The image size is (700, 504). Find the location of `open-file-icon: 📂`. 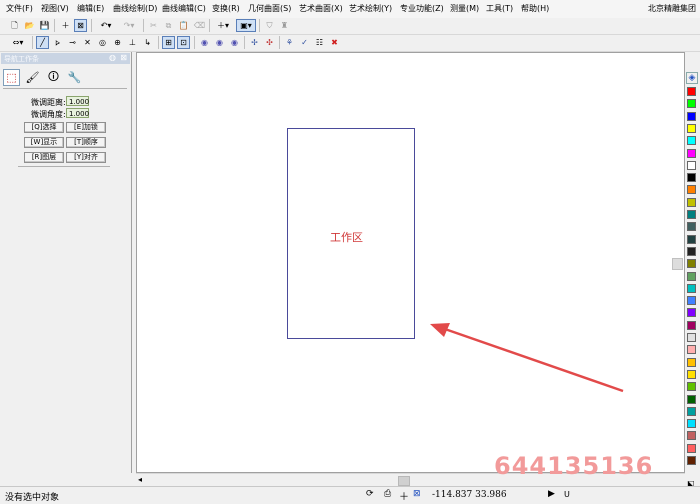

open-file-icon: 📂 is located at coordinates (29, 25).